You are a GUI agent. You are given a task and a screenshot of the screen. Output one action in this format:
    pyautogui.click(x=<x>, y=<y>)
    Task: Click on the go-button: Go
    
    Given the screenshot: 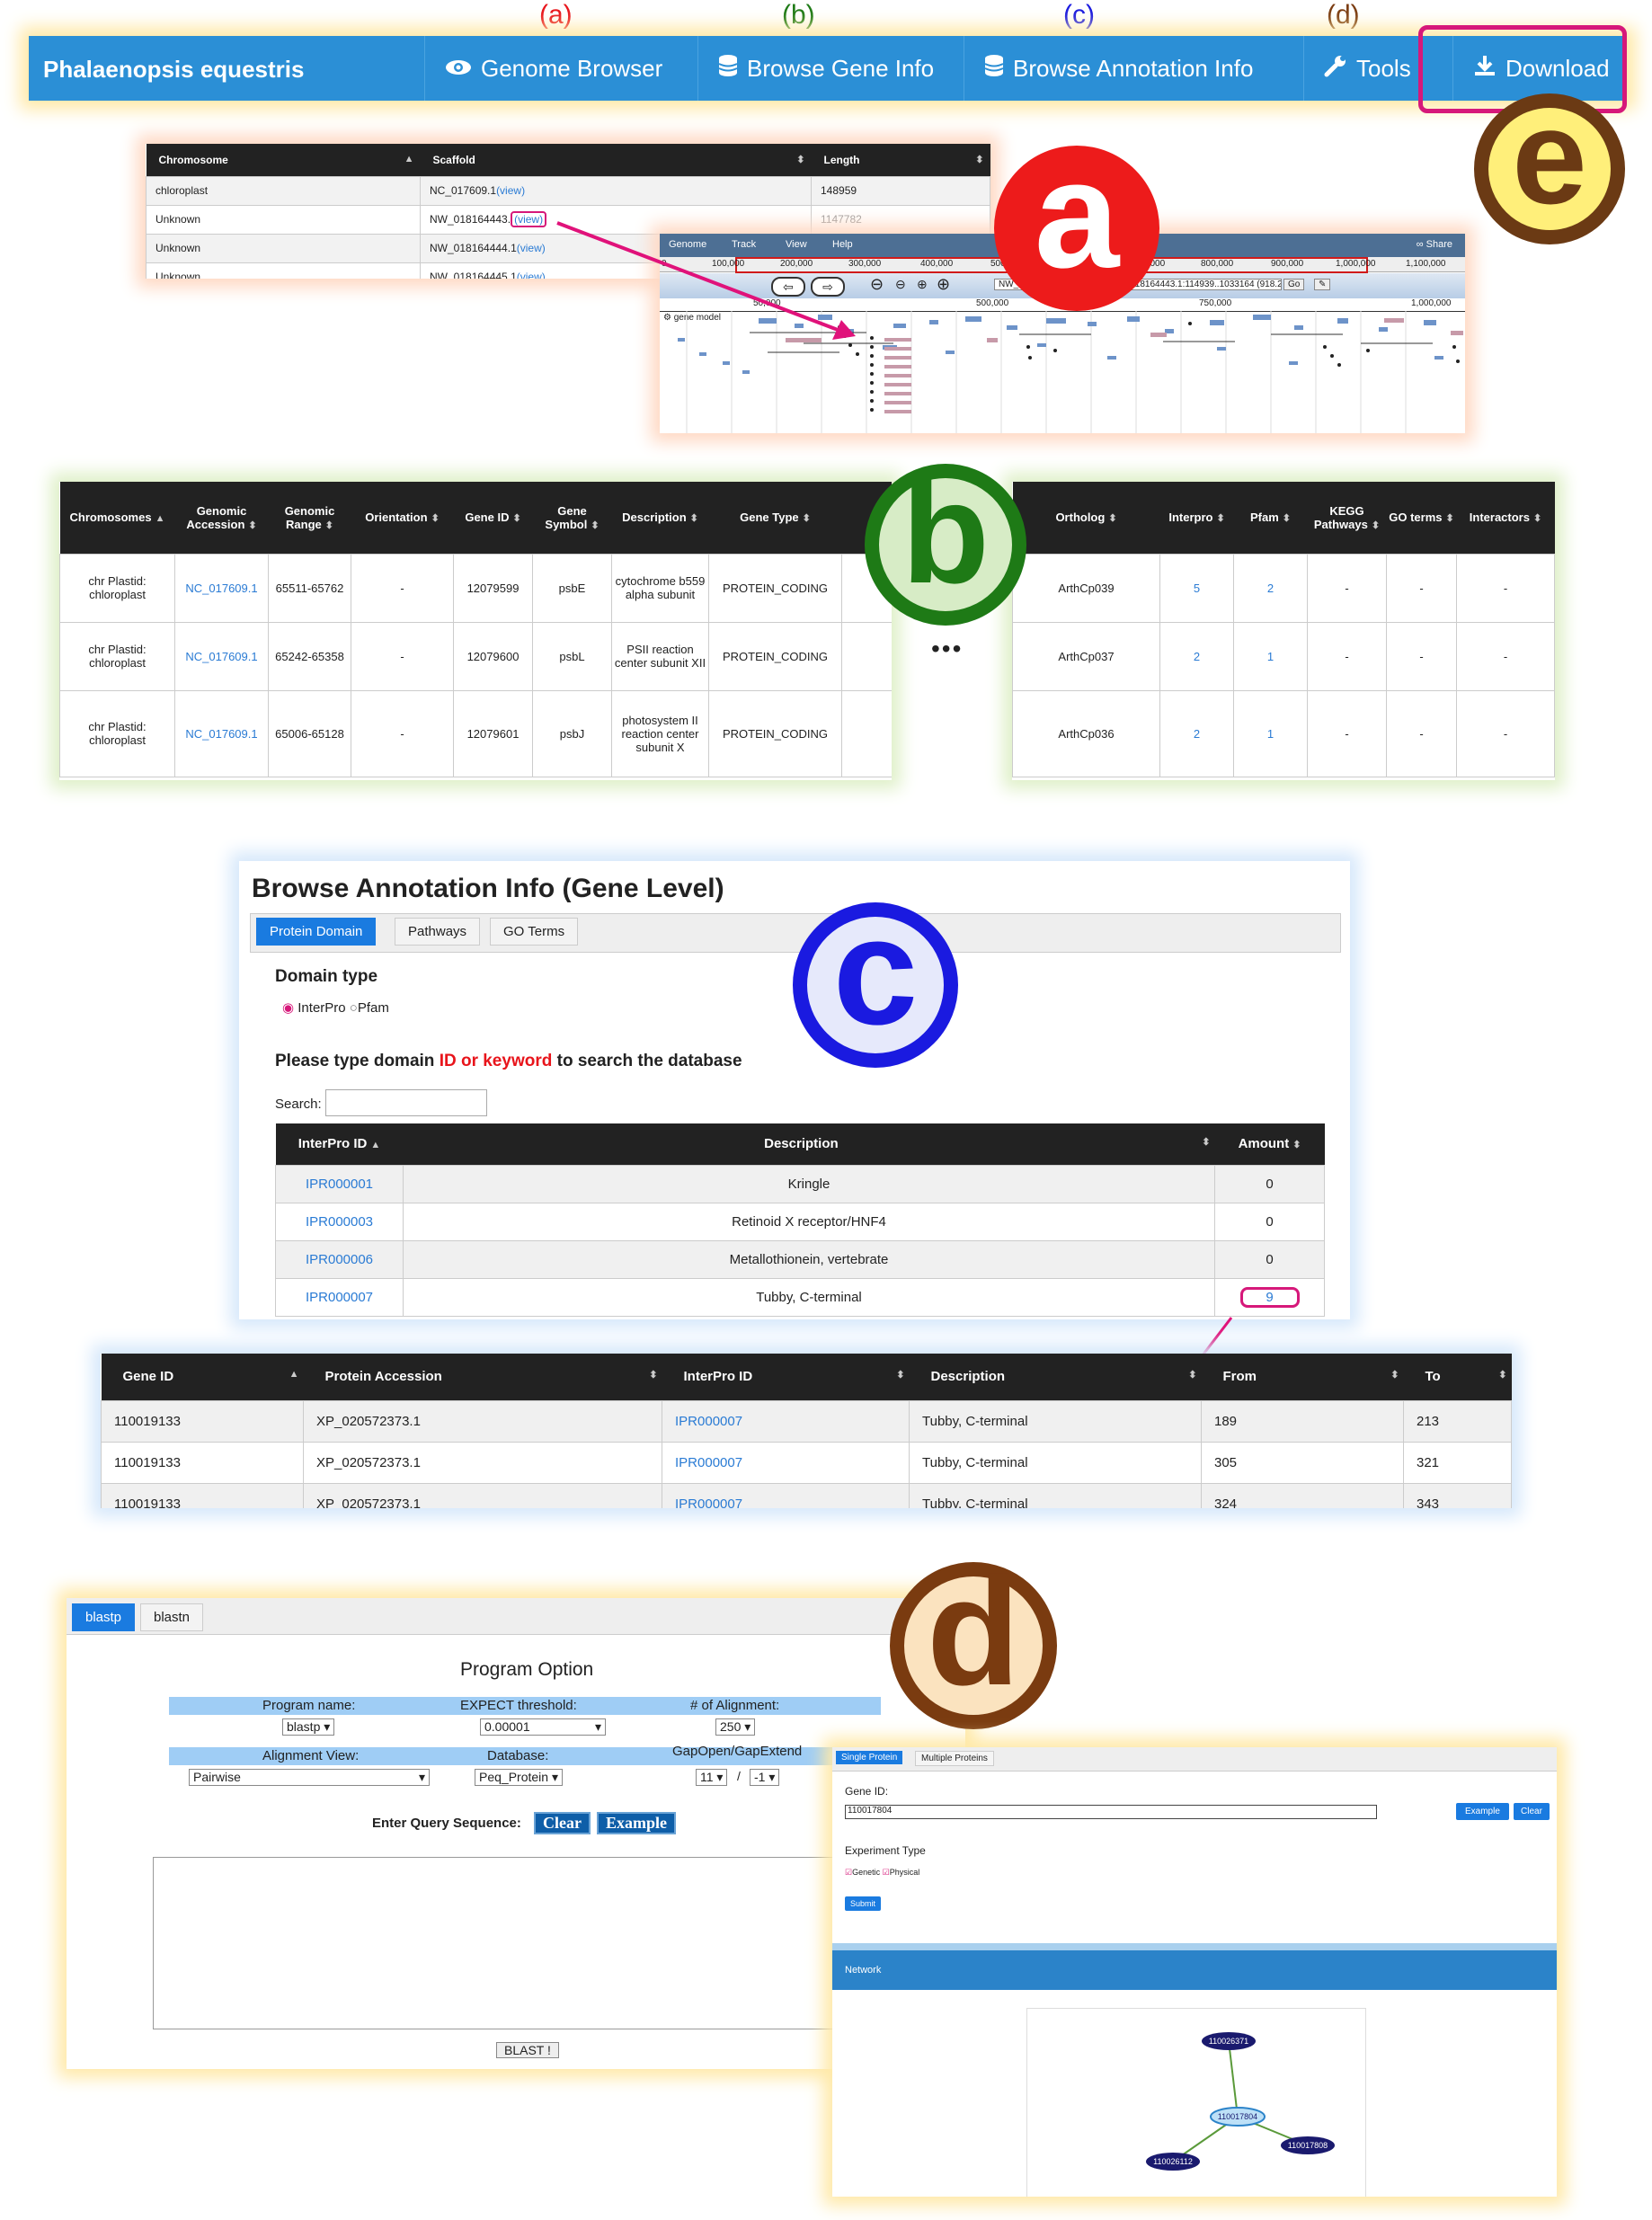 What is the action you would take?
    pyautogui.click(x=1294, y=284)
    